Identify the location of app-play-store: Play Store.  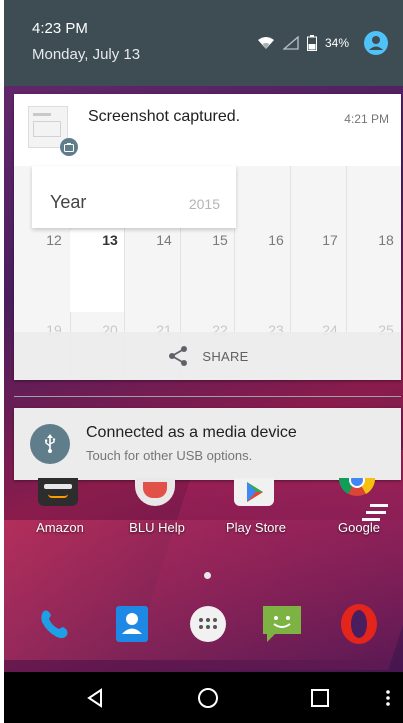
(252, 508).